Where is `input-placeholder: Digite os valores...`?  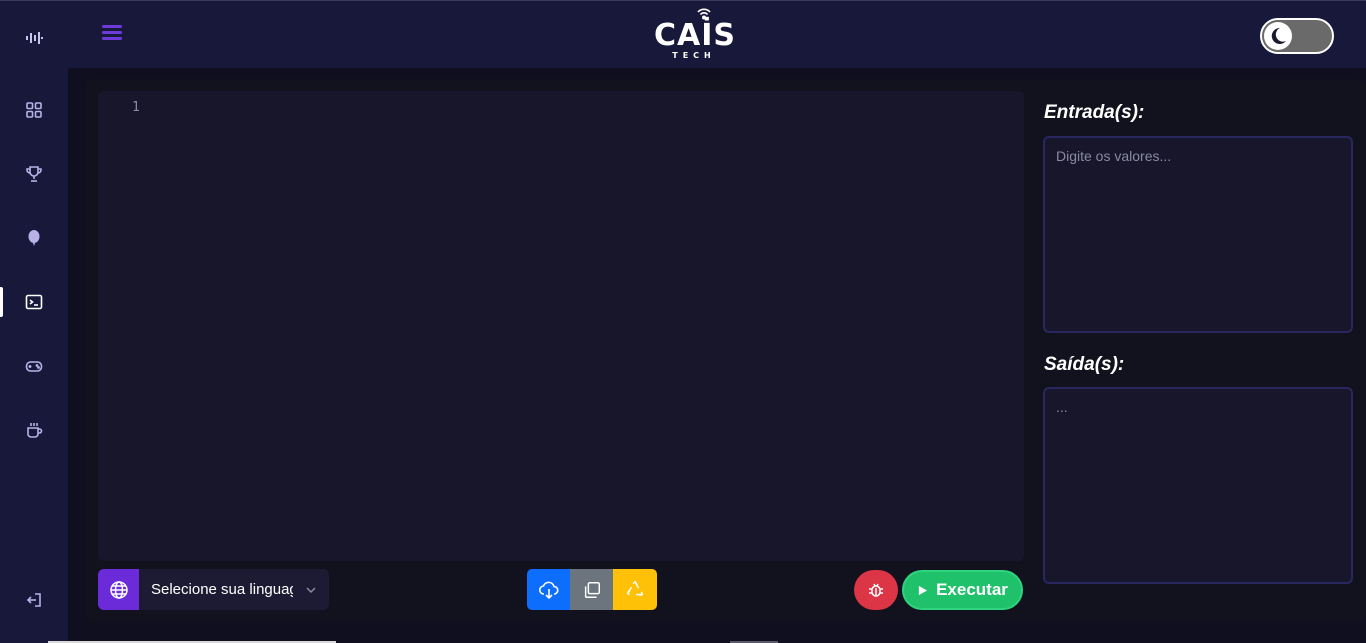 input-placeholder: Digite os valores... is located at coordinates (1114, 156).